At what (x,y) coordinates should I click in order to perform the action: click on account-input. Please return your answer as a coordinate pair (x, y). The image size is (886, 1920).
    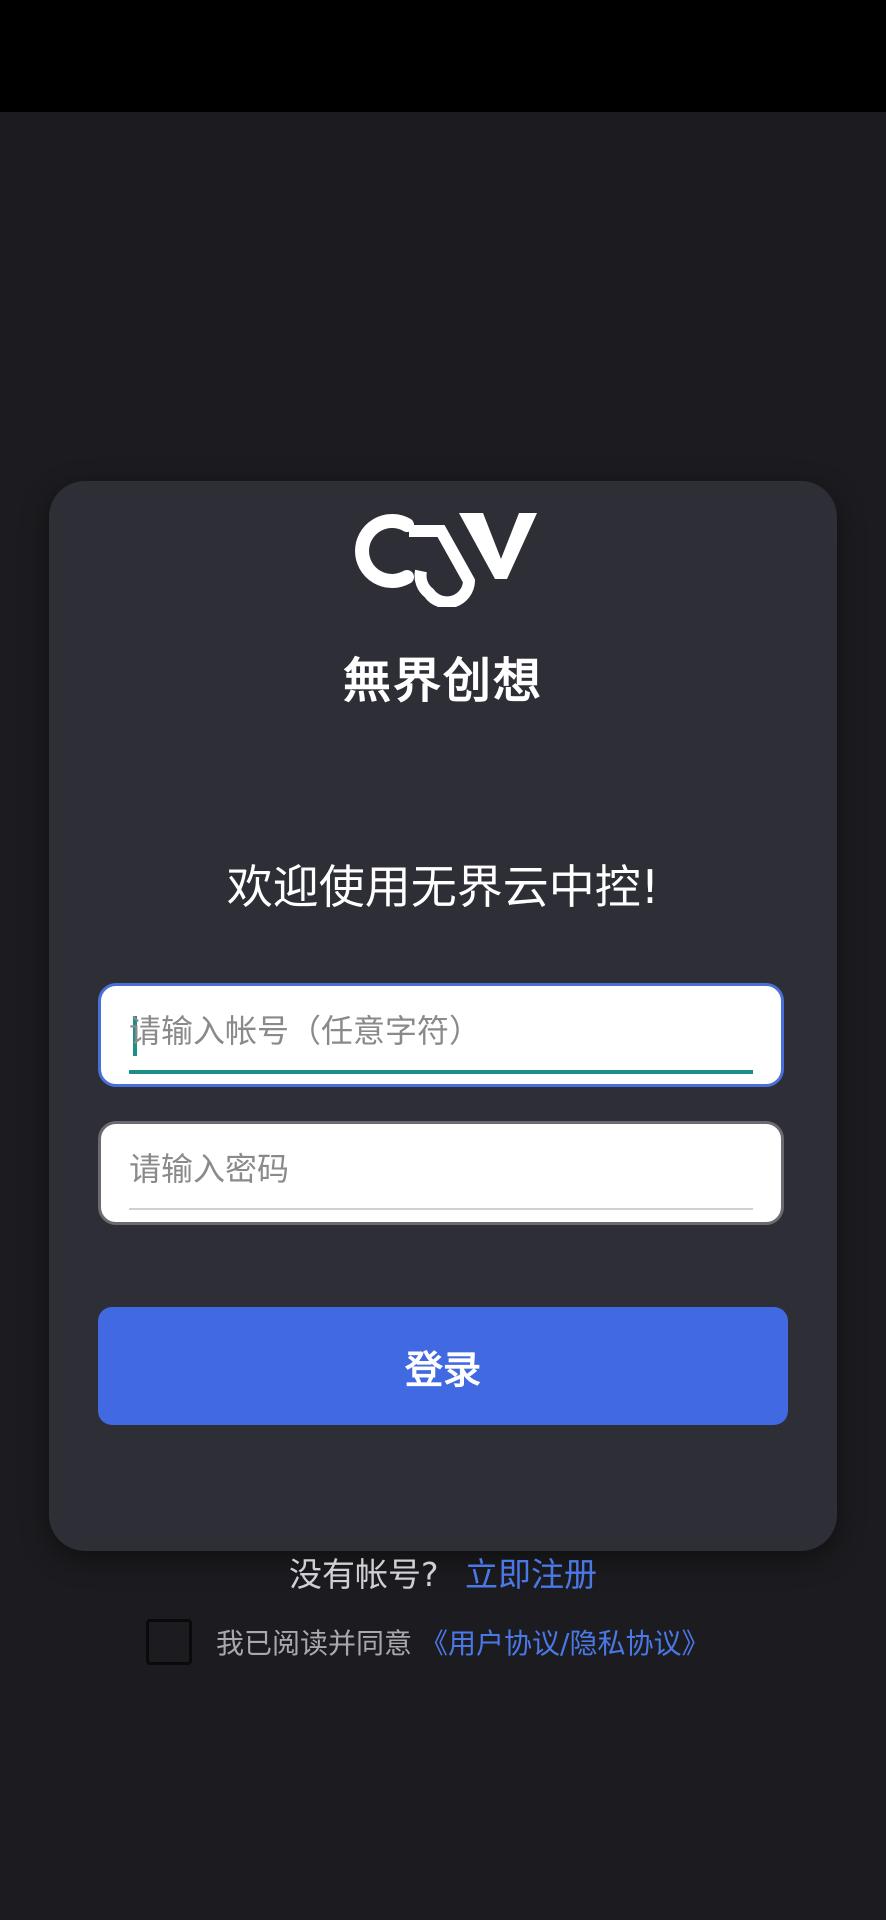
    Looking at the image, I should click on (434, 1031).